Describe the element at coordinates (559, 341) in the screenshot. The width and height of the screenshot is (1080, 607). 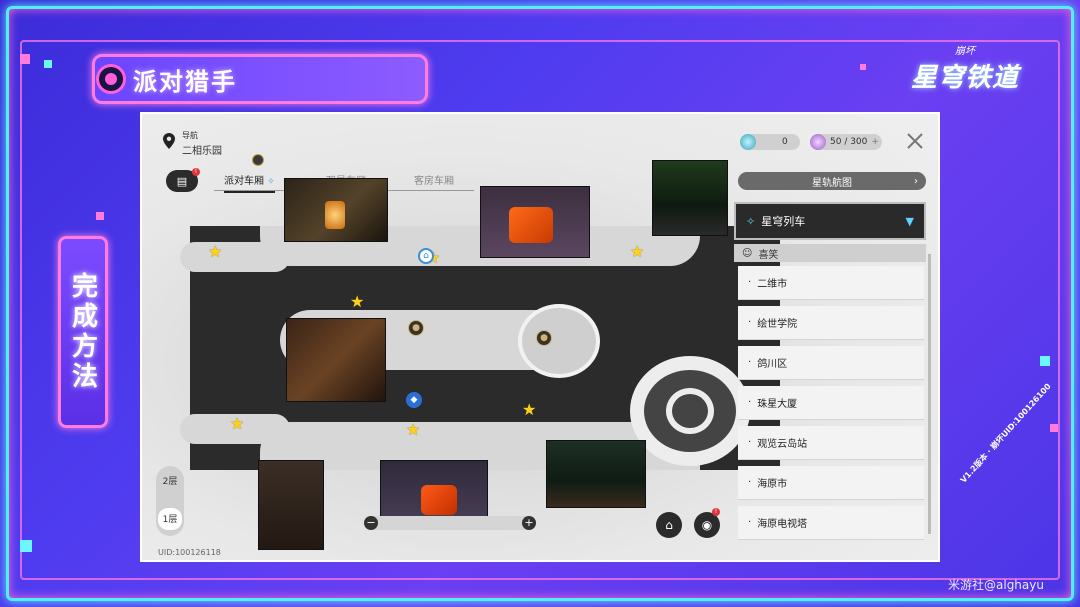
I see `round-room` at that location.